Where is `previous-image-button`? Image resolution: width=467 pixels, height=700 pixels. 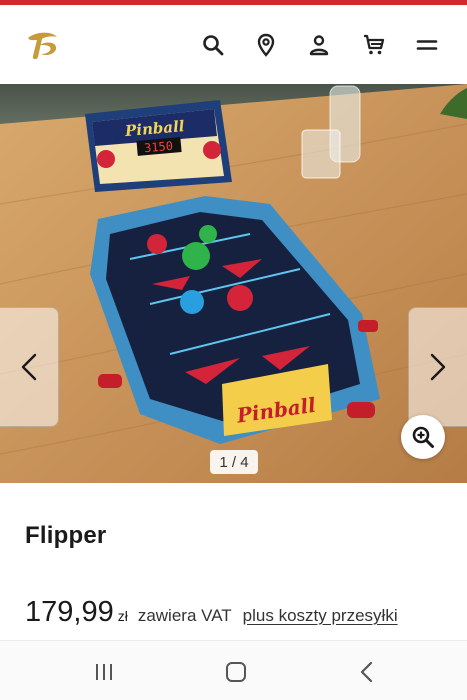
previous-image-button is located at coordinates (29, 367).